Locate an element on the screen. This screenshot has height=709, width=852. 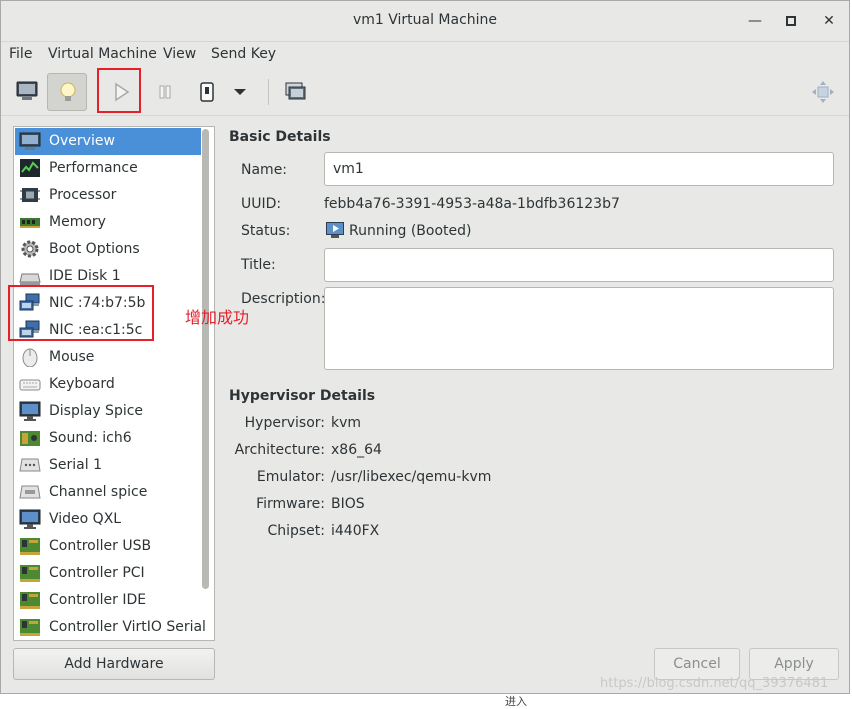
performance-icon is located at coordinates (30, 168).